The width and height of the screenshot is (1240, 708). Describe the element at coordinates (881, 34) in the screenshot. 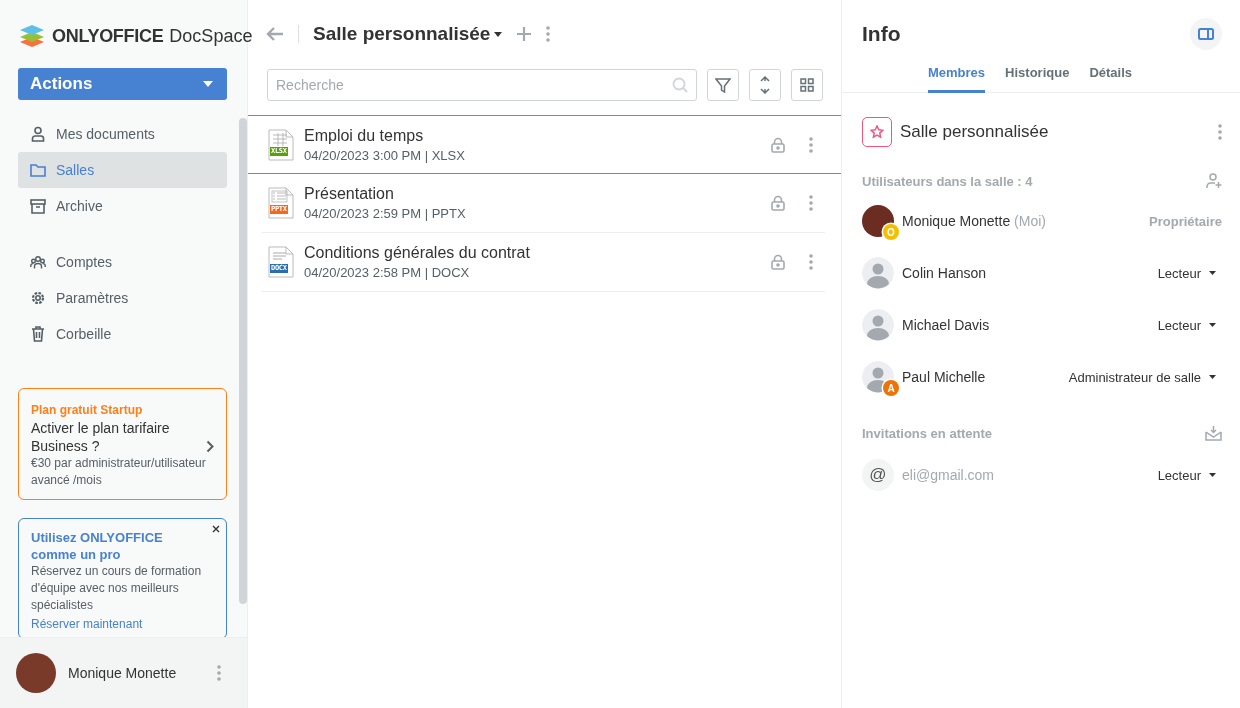

I see `panel-title: Info` at that location.